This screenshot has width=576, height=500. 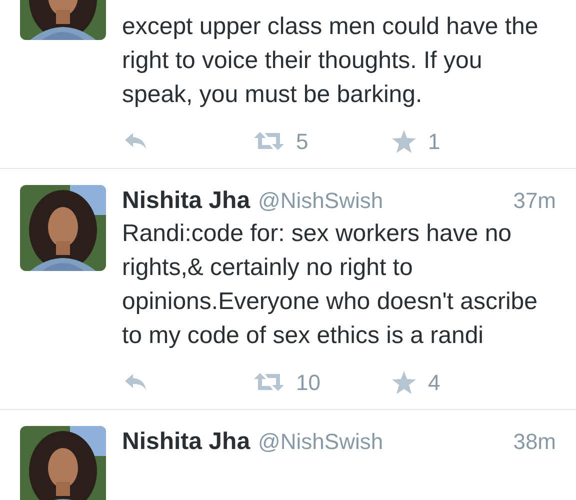 What do you see at coordinates (534, 442) in the screenshot?
I see `tweet-time: 38m` at bounding box center [534, 442].